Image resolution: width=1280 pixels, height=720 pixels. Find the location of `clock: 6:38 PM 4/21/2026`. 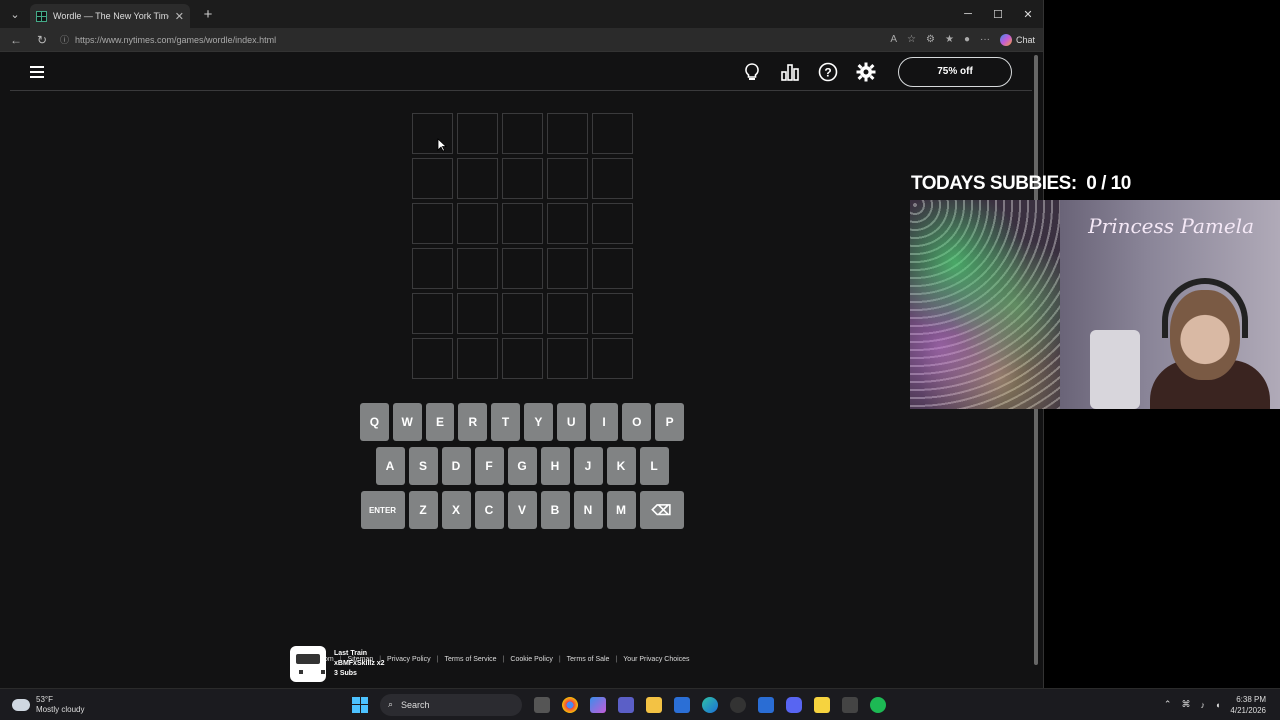

clock: 6:38 PM 4/21/2026 is located at coordinates (1248, 705).